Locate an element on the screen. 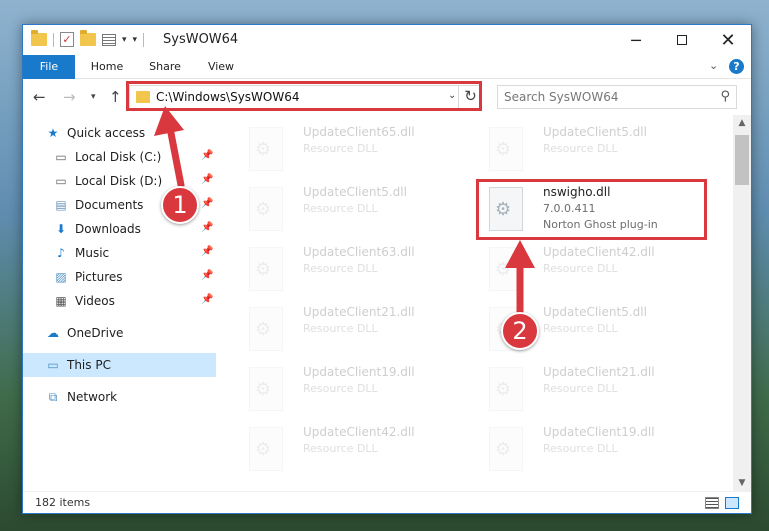 Image resolution: width=769 pixels, height=531 pixels. callout-step-2: 2 is located at coordinates (520, 331).